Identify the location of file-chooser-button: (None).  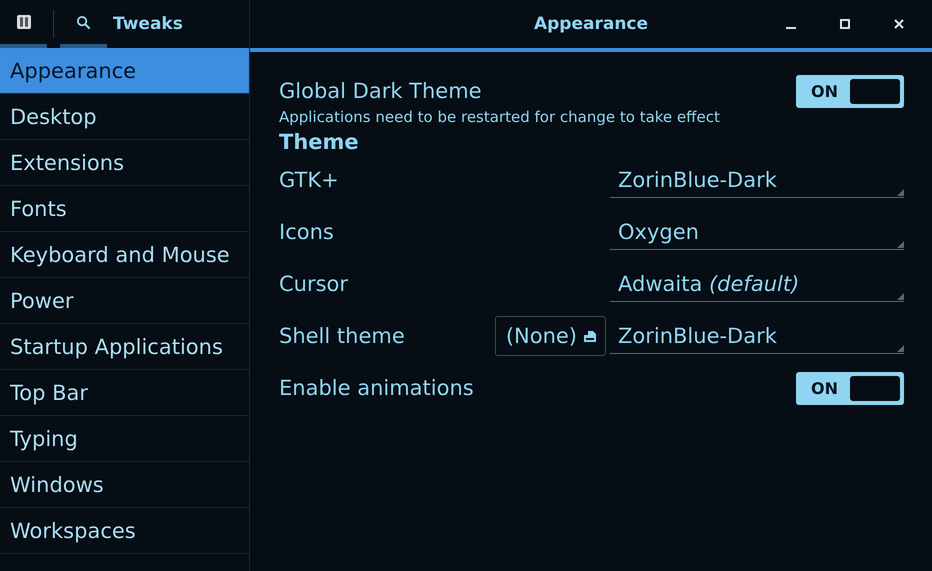
(550, 336).